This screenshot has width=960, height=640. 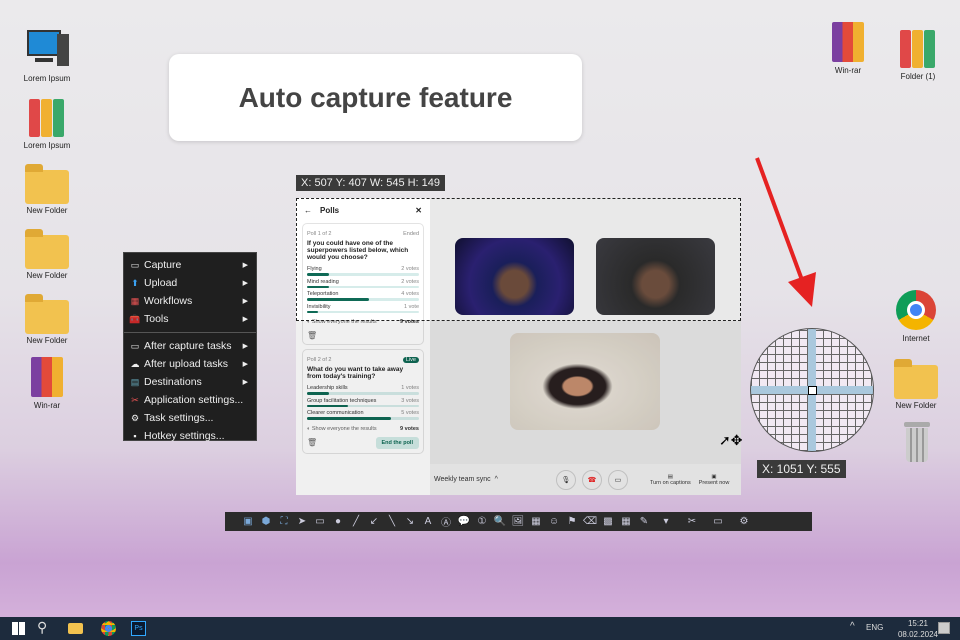 What do you see at coordinates (480, 628) in the screenshot?
I see `taskbar: ⚲ Ps ^ ENG 15:21 08.02.2024` at bounding box center [480, 628].